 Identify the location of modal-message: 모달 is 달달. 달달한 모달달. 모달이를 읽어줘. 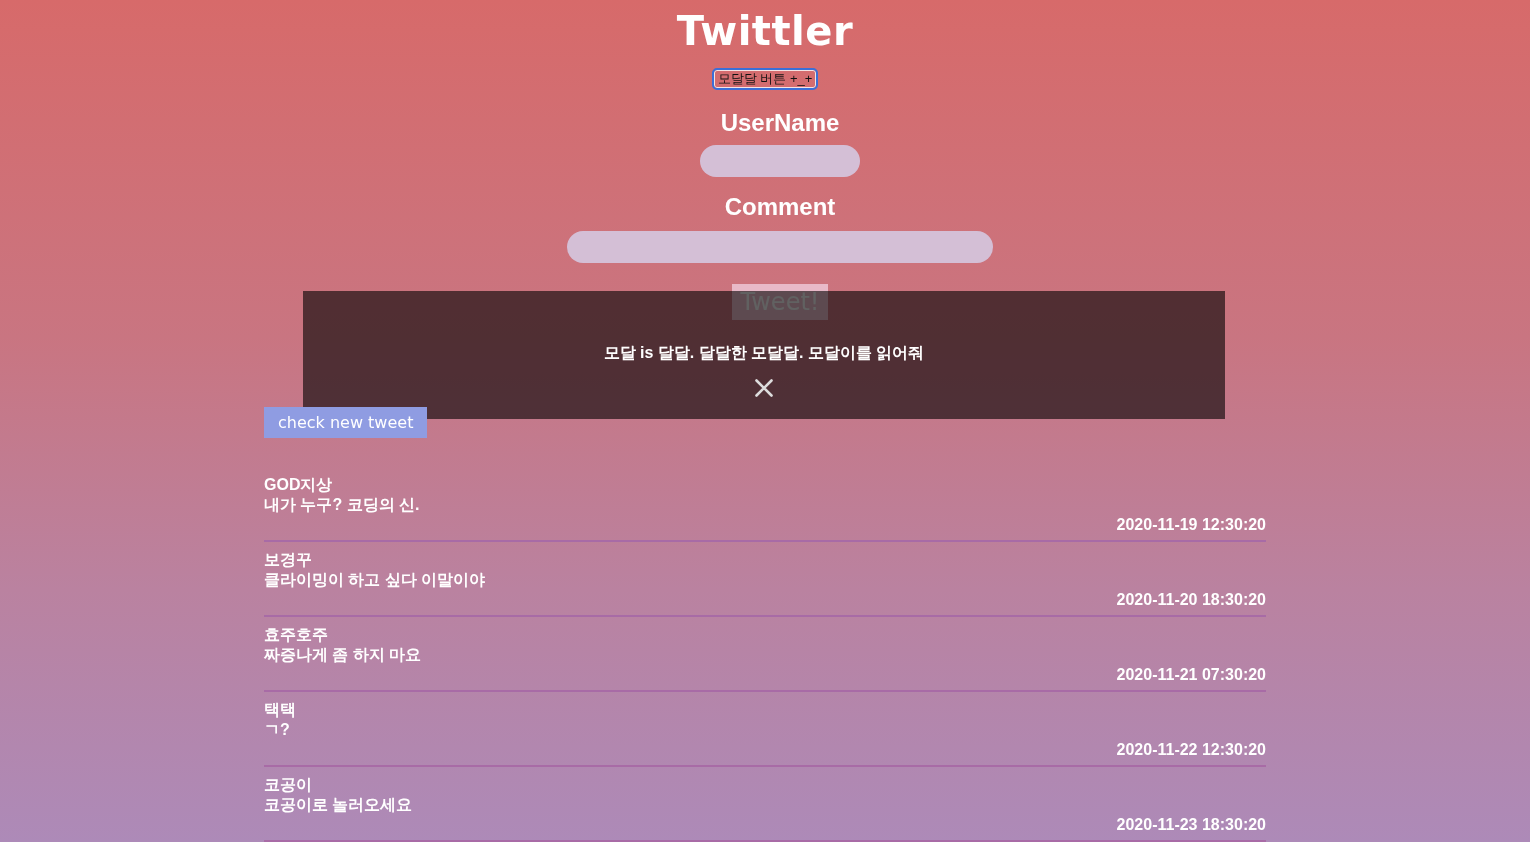
(764, 353).